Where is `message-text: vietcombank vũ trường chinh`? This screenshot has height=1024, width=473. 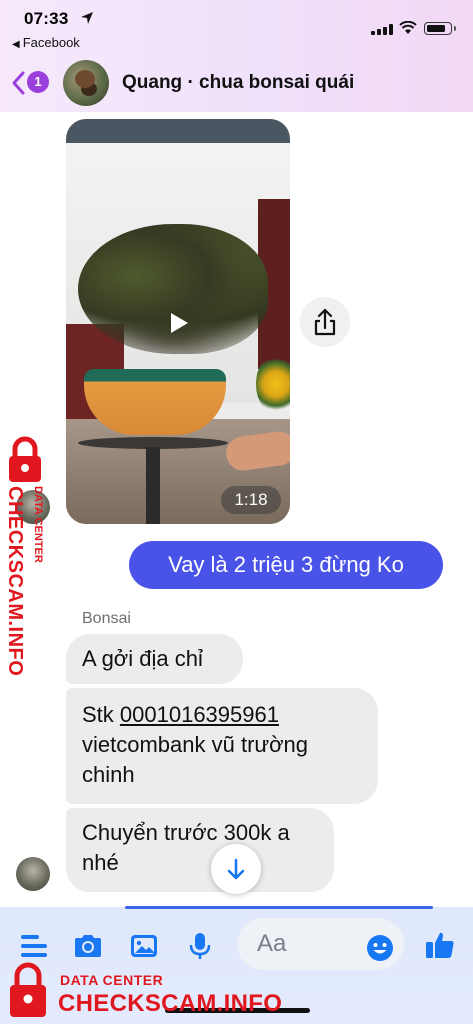 message-text: vietcombank vũ trường chinh is located at coordinates (195, 759).